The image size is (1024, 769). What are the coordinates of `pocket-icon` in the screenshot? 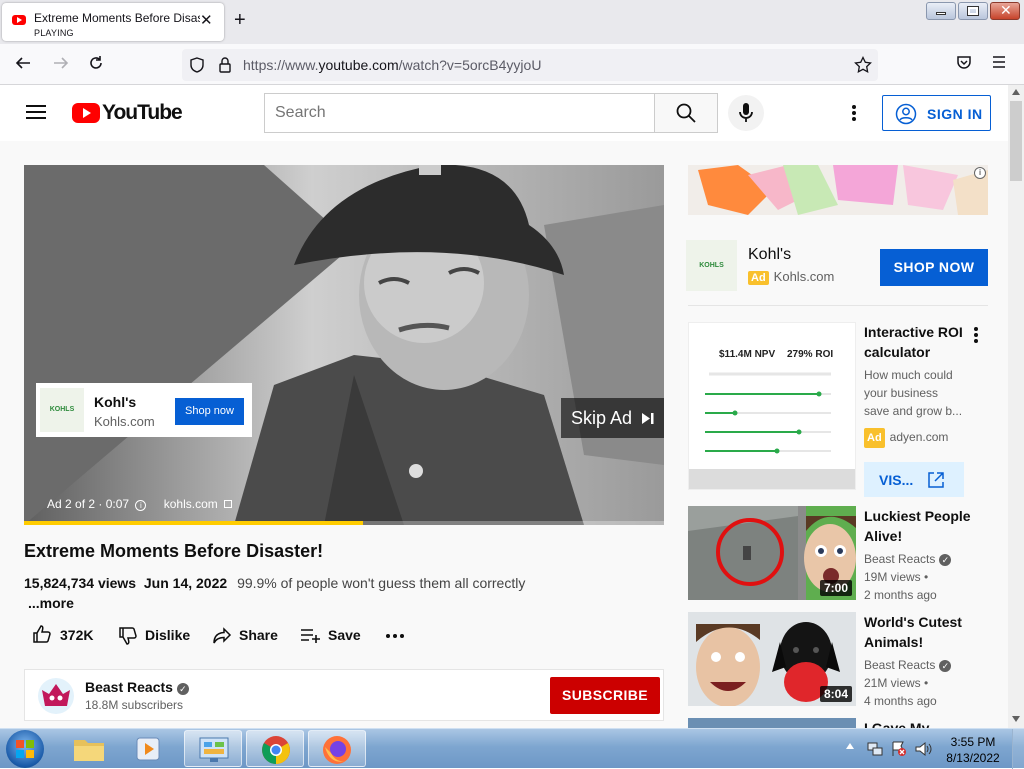 It's located at (964, 64).